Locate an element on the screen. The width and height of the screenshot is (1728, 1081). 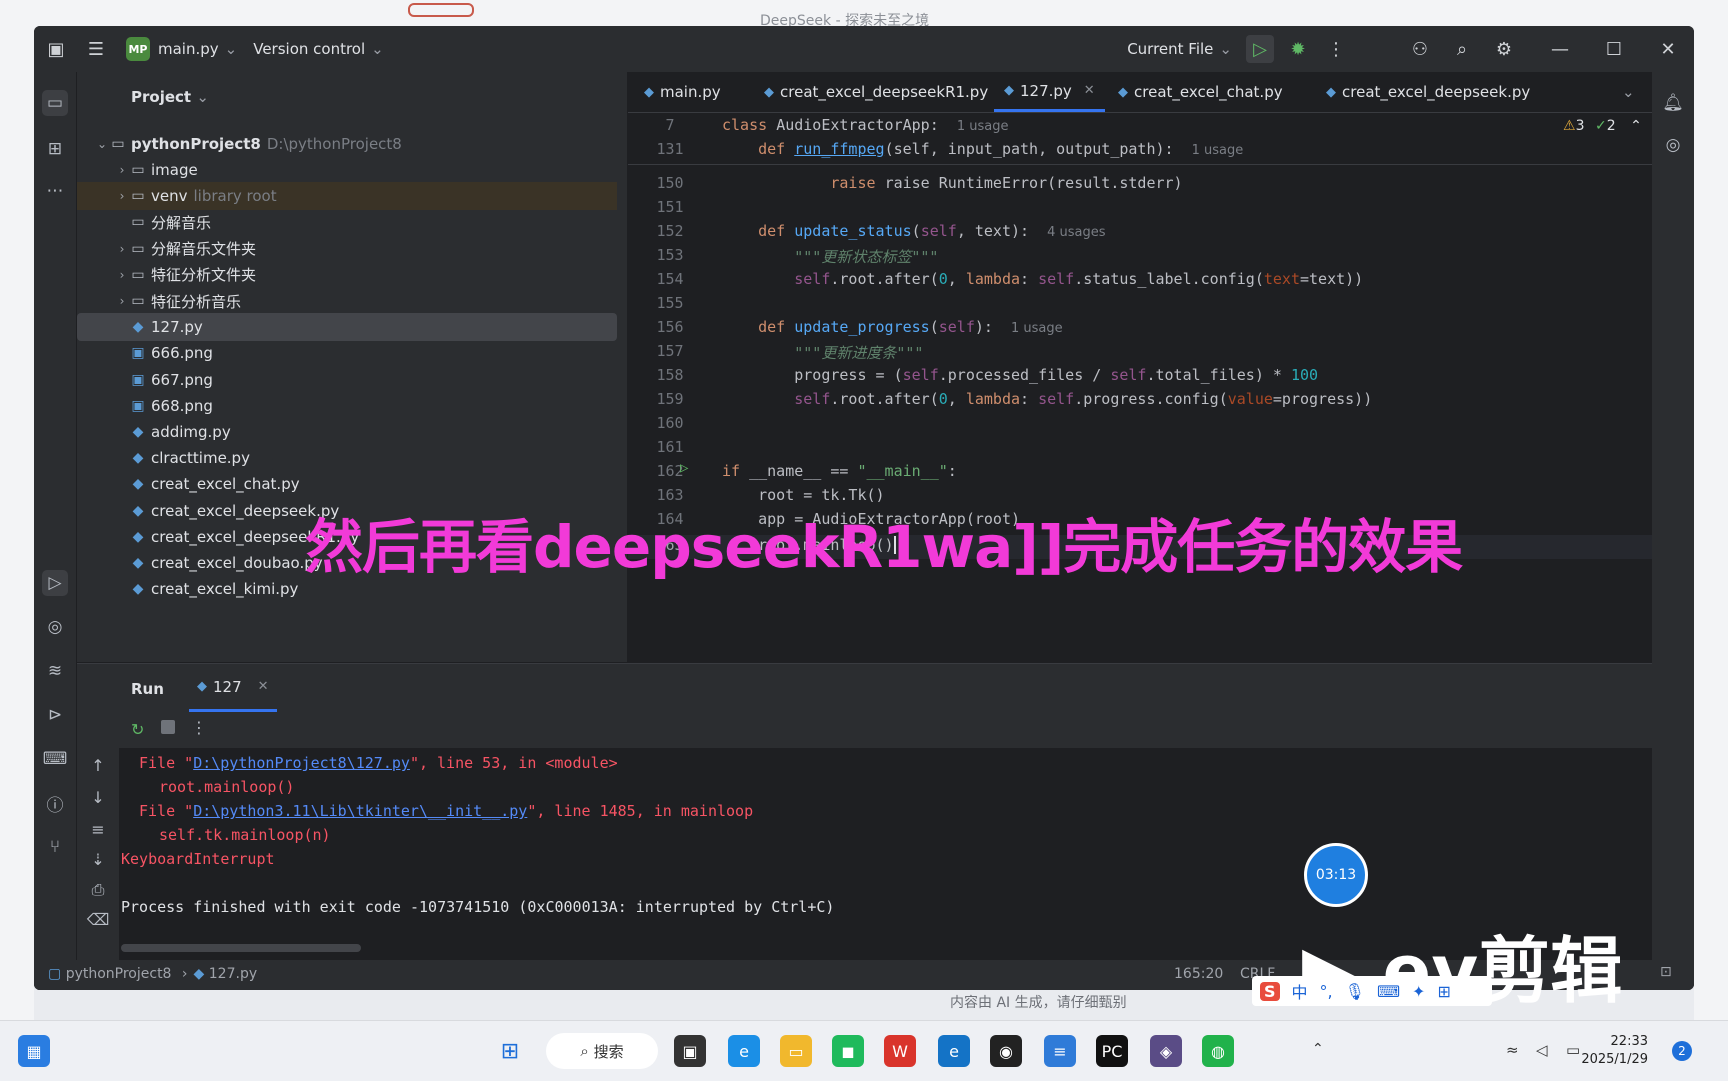
cat-app-icon: ◈ is located at coordinates (1166, 1051).